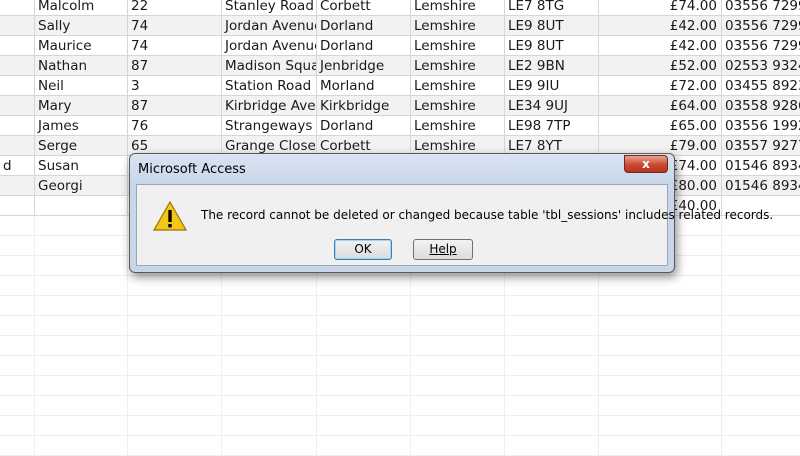 The height and width of the screenshot is (456, 800). Describe the element at coordinates (364, 86) in the screenshot. I see `cell-town: Morland` at that location.